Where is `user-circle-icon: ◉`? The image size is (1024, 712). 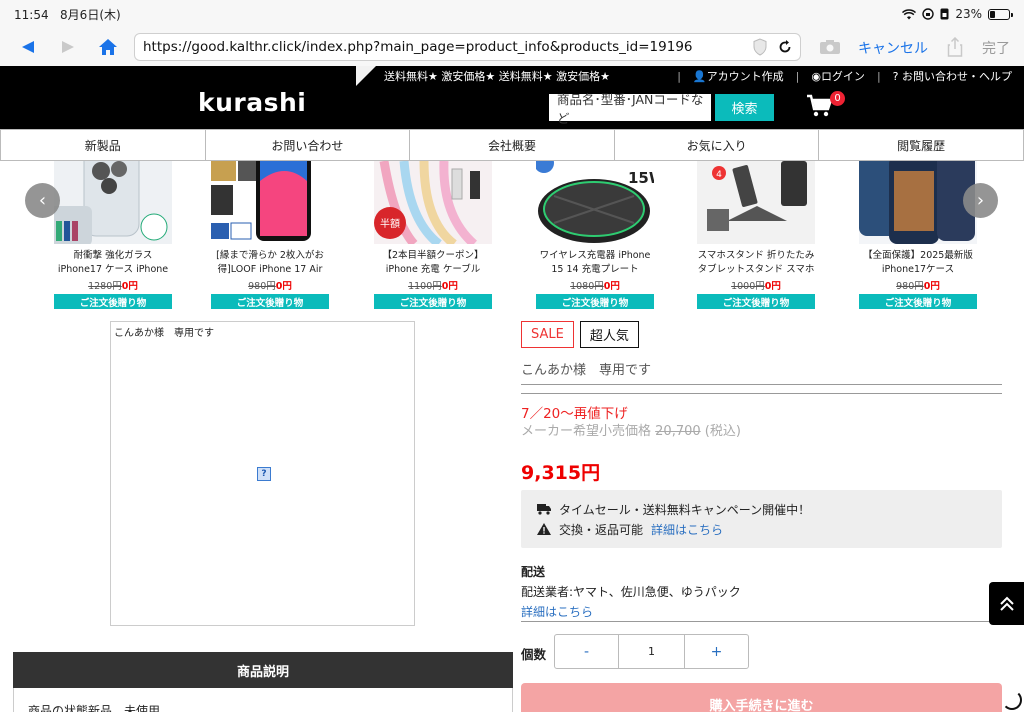 user-circle-icon: ◉ is located at coordinates (816, 76).